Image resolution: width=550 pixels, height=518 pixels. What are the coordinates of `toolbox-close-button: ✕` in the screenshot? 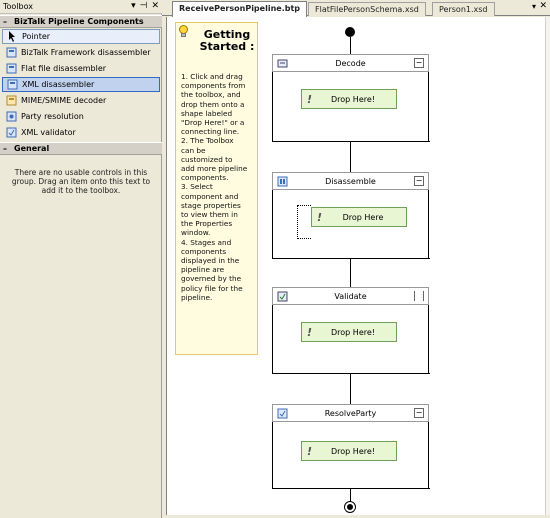 It's located at (155, 6).